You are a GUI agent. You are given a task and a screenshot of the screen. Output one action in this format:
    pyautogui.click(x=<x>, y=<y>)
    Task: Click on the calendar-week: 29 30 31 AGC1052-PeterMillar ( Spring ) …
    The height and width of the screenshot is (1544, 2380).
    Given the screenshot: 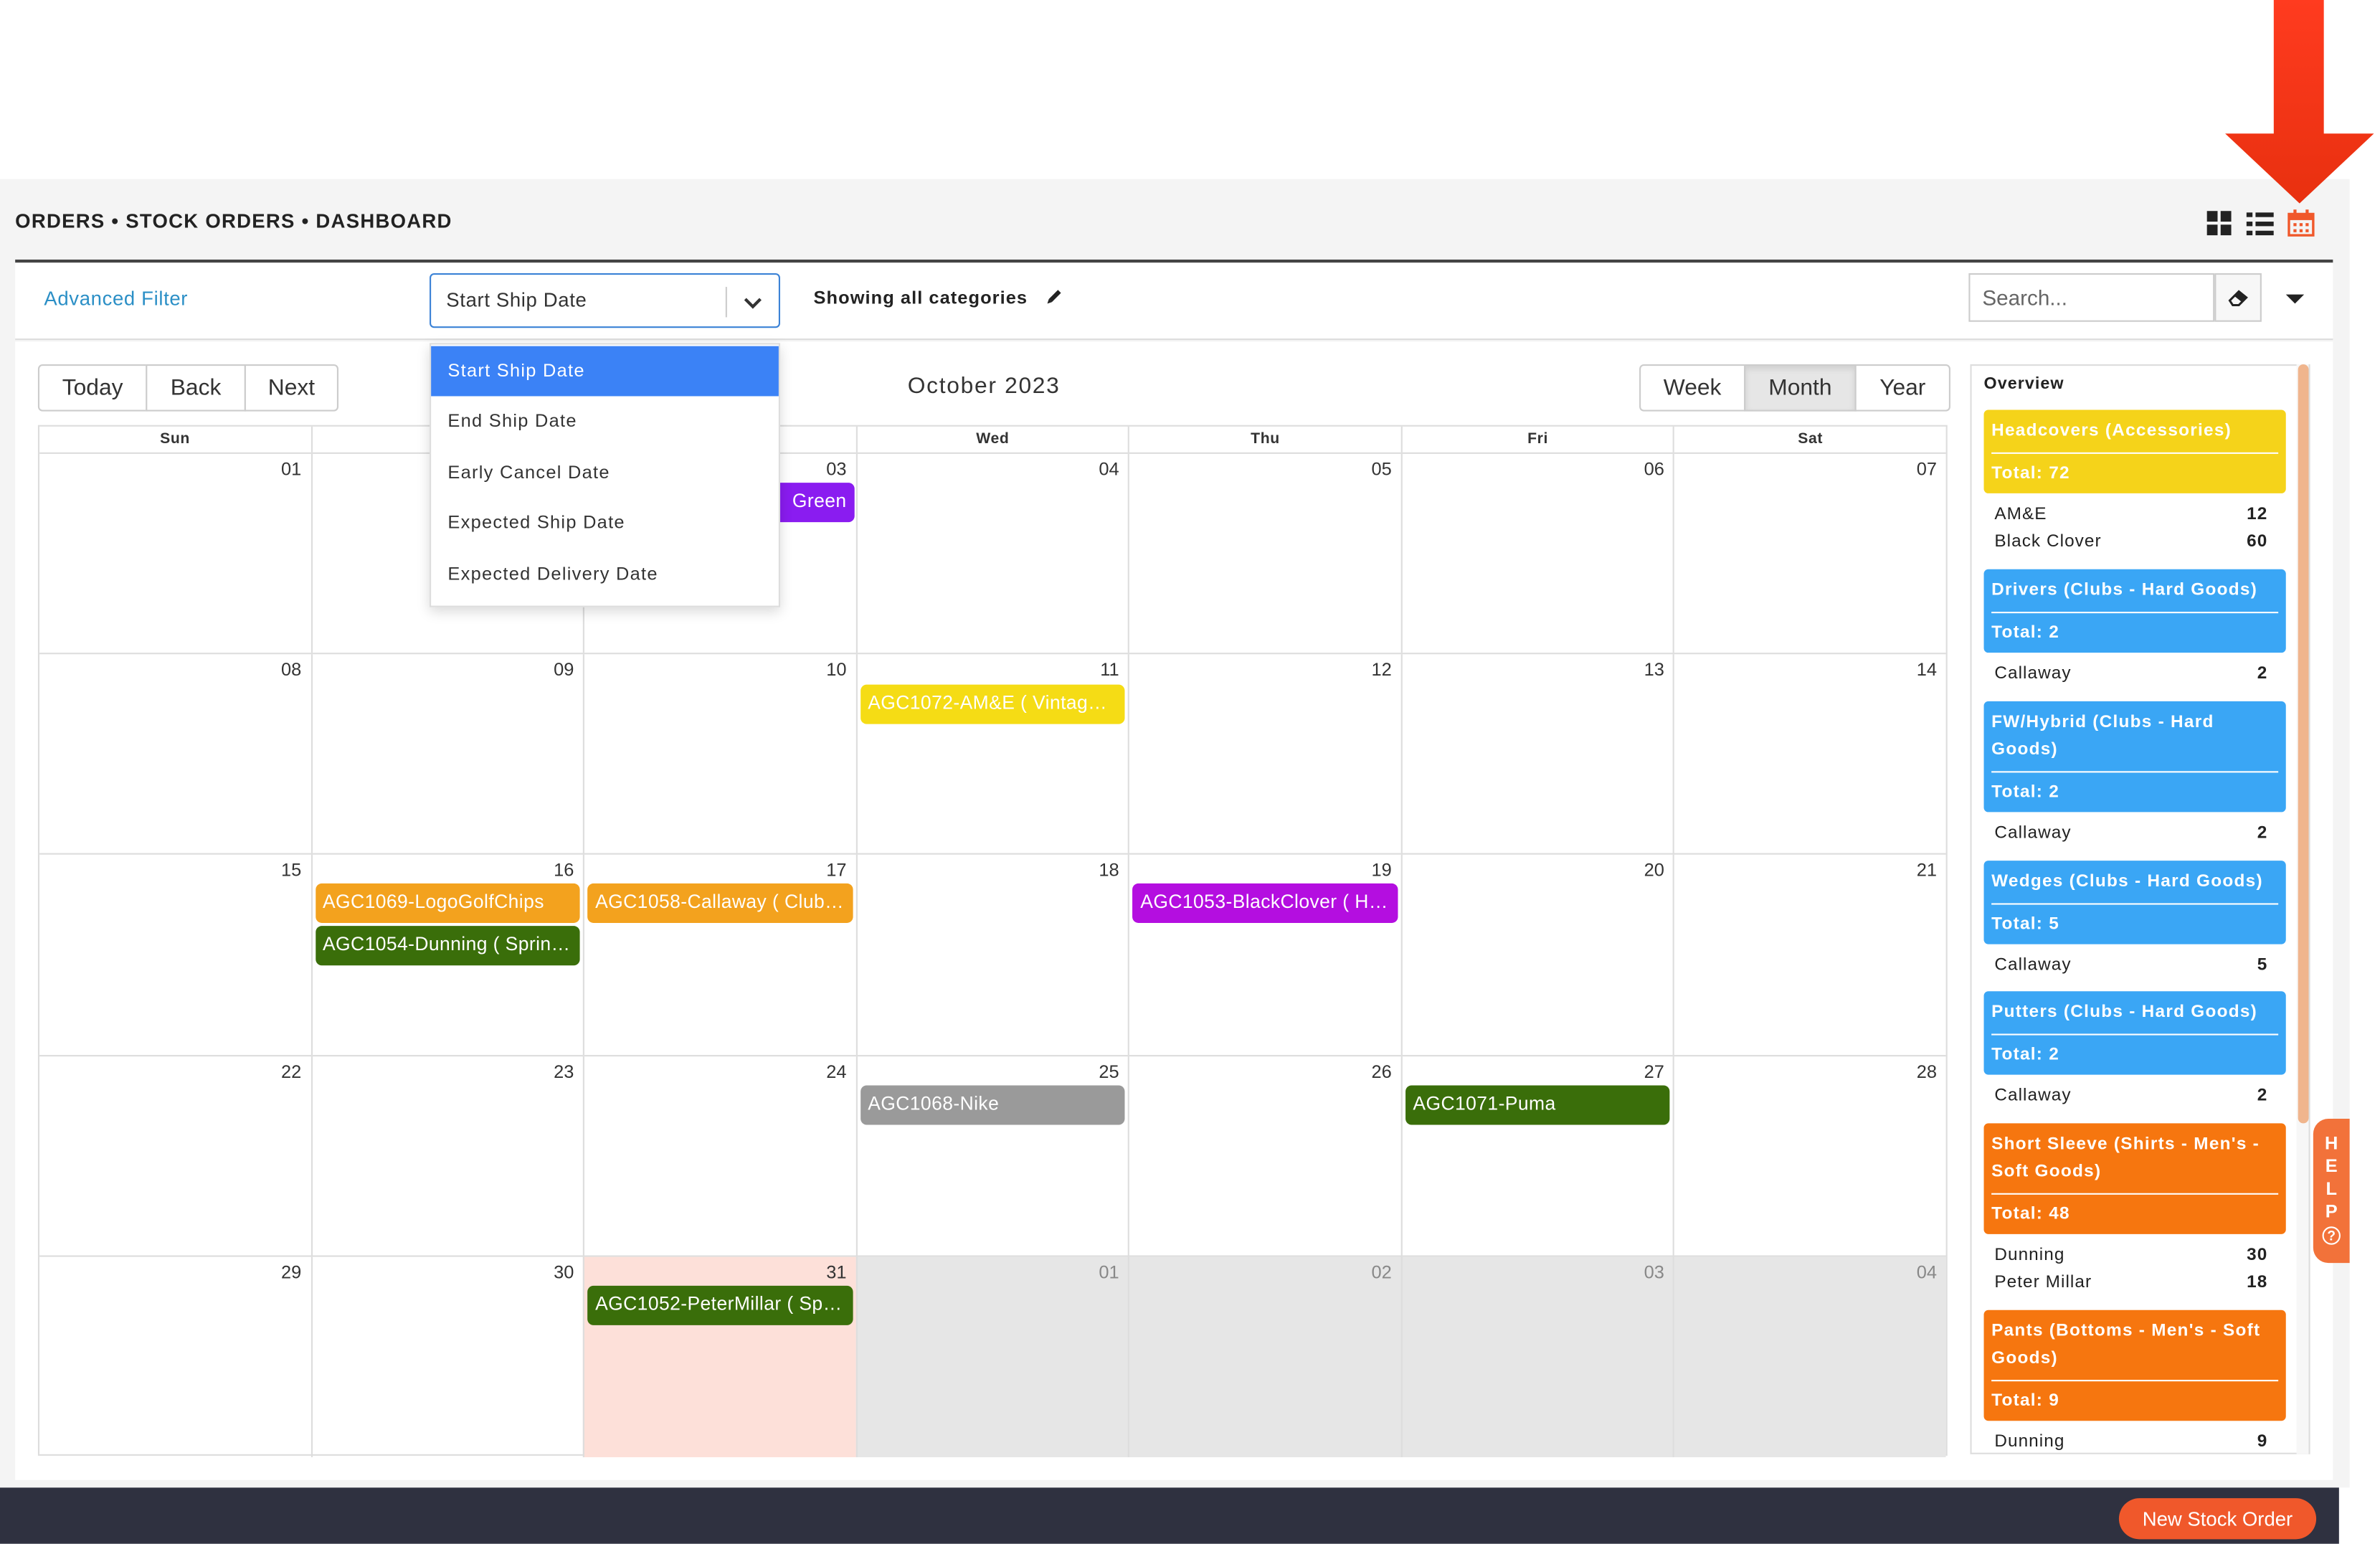 What is the action you would take?
    pyautogui.click(x=992, y=1356)
    